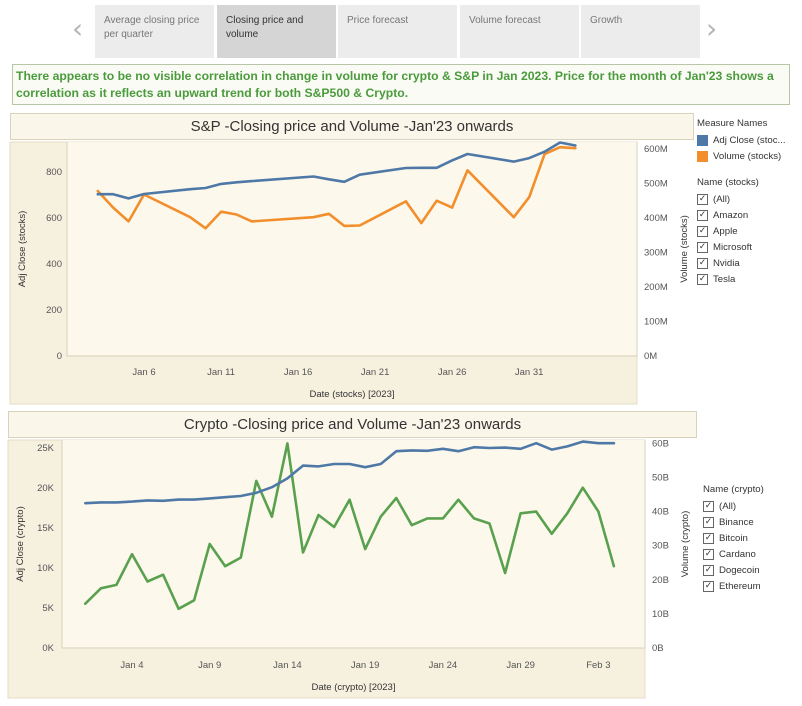 The width and height of the screenshot is (802, 706). I want to click on crypto-x-axis-title: Date (crypto) [2023], so click(354, 687).